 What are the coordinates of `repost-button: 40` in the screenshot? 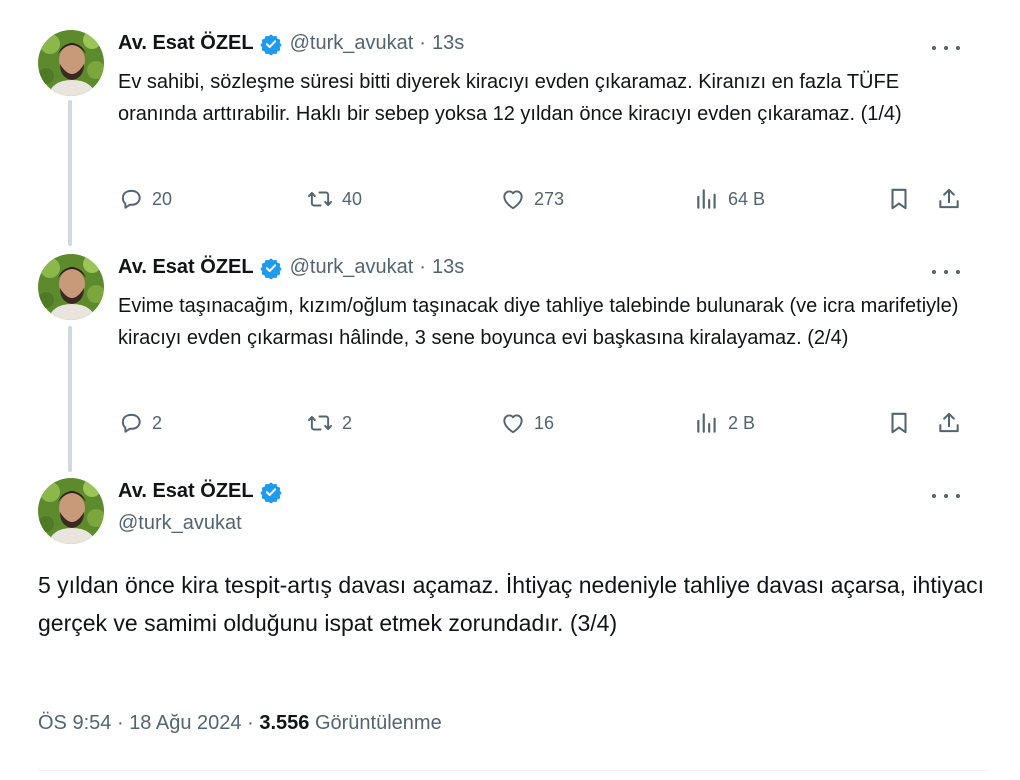 It's located at (334, 199).